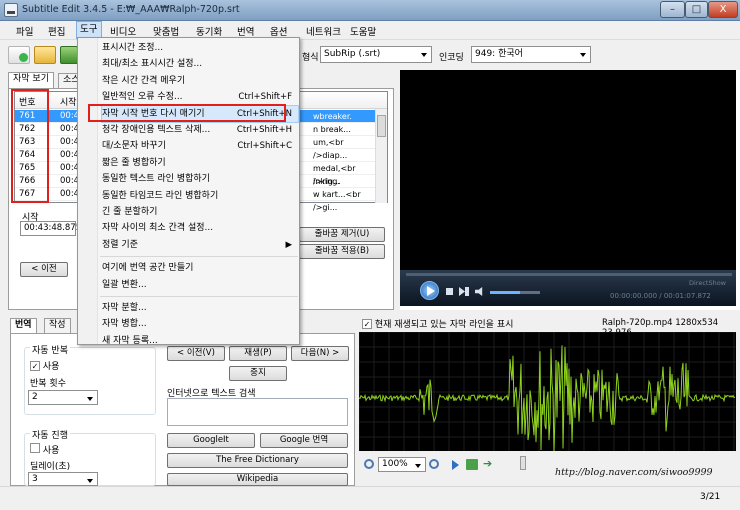 This screenshot has width=740, height=510. Describe the element at coordinates (369, 464) in the screenshot. I see `zoom-out-icon` at that location.